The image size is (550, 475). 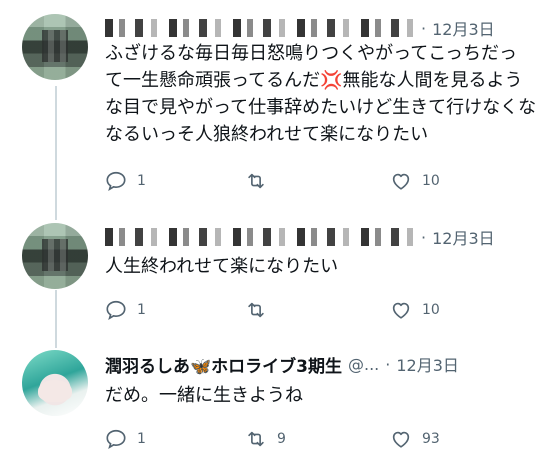 What do you see at coordinates (311, 53) in the screenshot?
I see `tweet-text-line: ふざけるな毎日毎日怒鳴りつくやがってこっちだっ` at bounding box center [311, 53].